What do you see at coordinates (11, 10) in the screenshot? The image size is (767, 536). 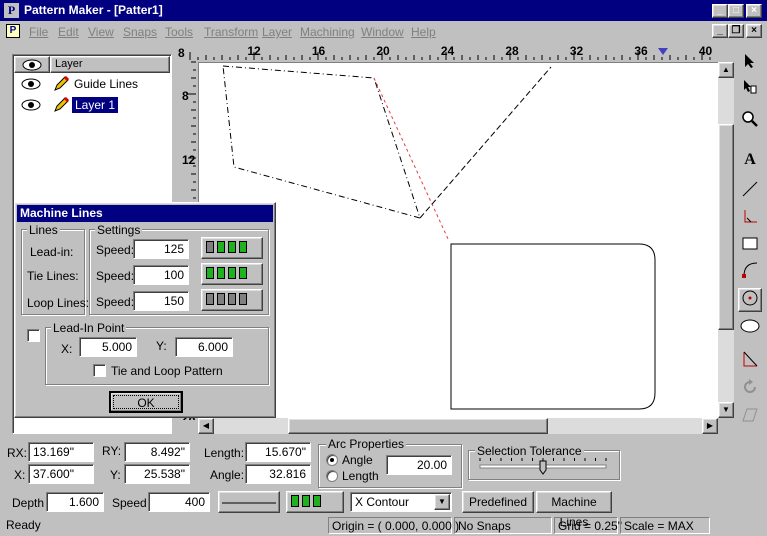 I see `app-icon: P` at bounding box center [11, 10].